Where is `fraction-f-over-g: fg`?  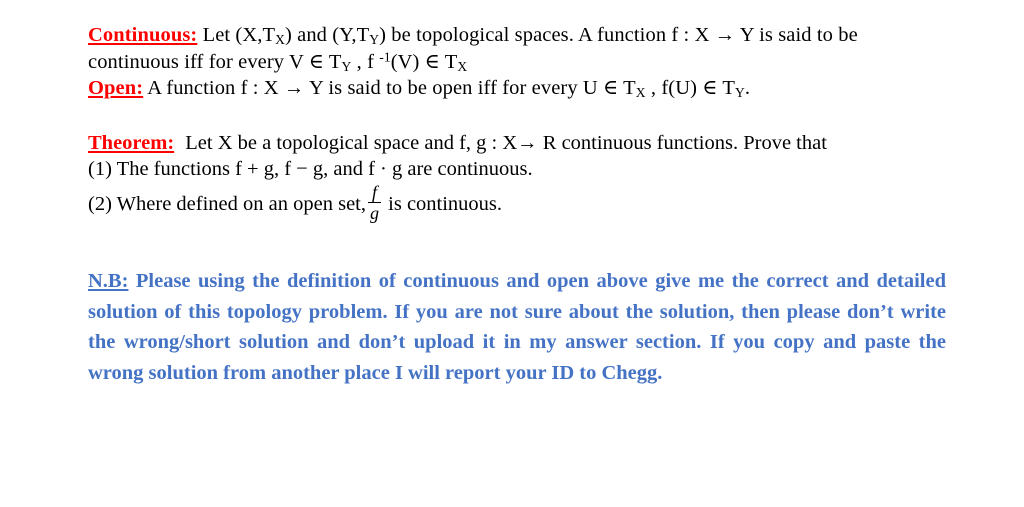
fraction-f-over-g: fg is located at coordinates (375, 202).